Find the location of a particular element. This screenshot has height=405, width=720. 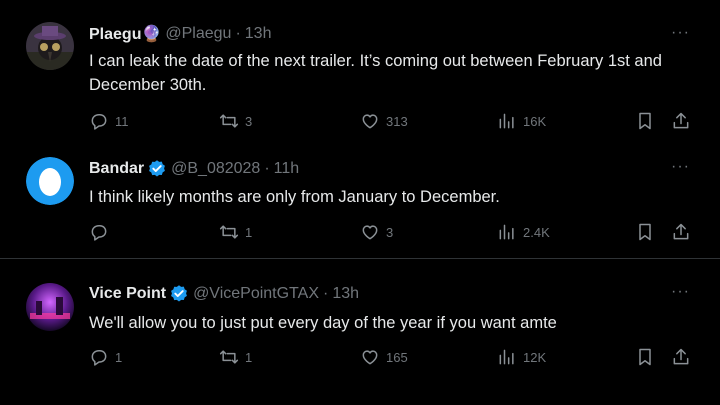

views-button: 12K is located at coordinates (521, 357).